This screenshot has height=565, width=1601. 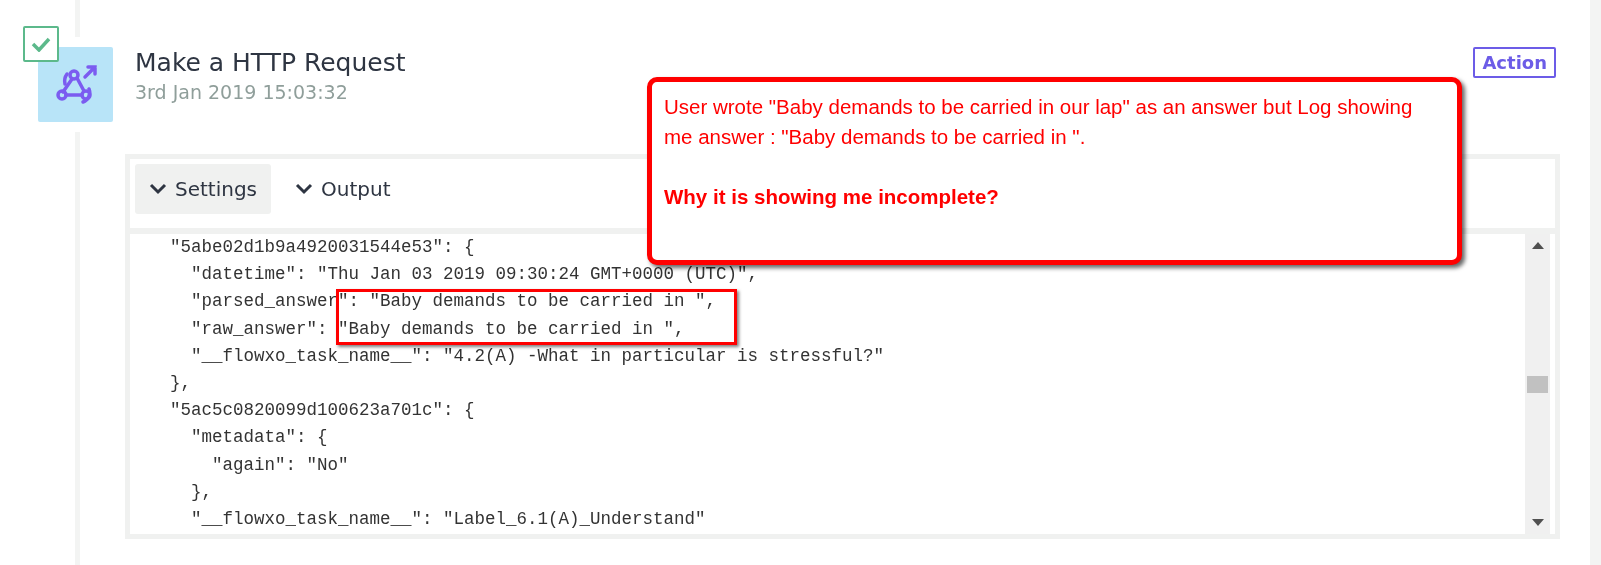 What do you see at coordinates (323, 411) in the screenshot?
I see `code-line: "5ac5c0820099d100623a701c": {` at bounding box center [323, 411].